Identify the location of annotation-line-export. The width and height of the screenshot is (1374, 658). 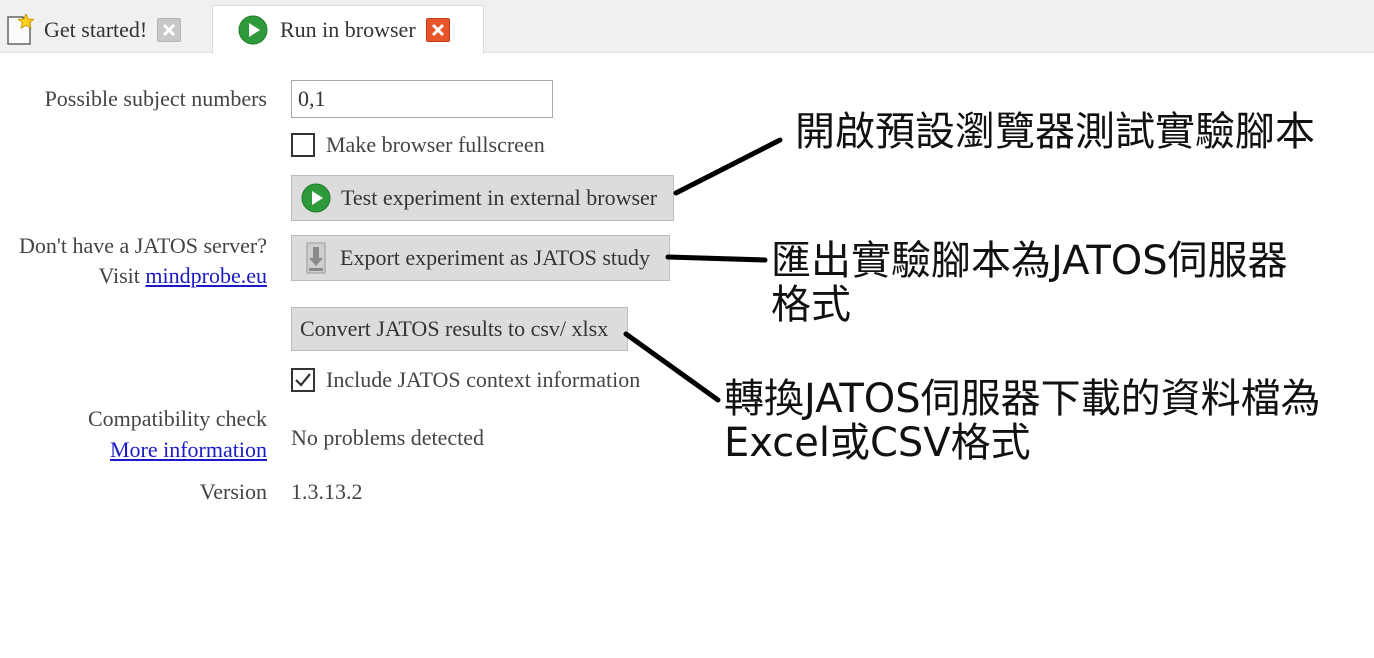
(716, 258).